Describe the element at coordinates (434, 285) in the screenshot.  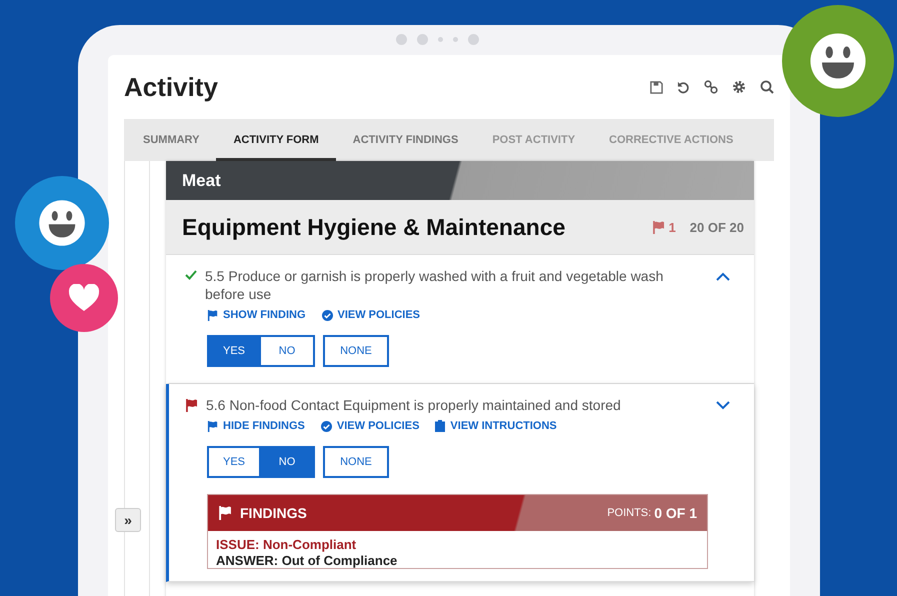
I see `question-text: 5.5 Produce or garnish is properly washed with a fruit and vegetable wash before use` at that location.